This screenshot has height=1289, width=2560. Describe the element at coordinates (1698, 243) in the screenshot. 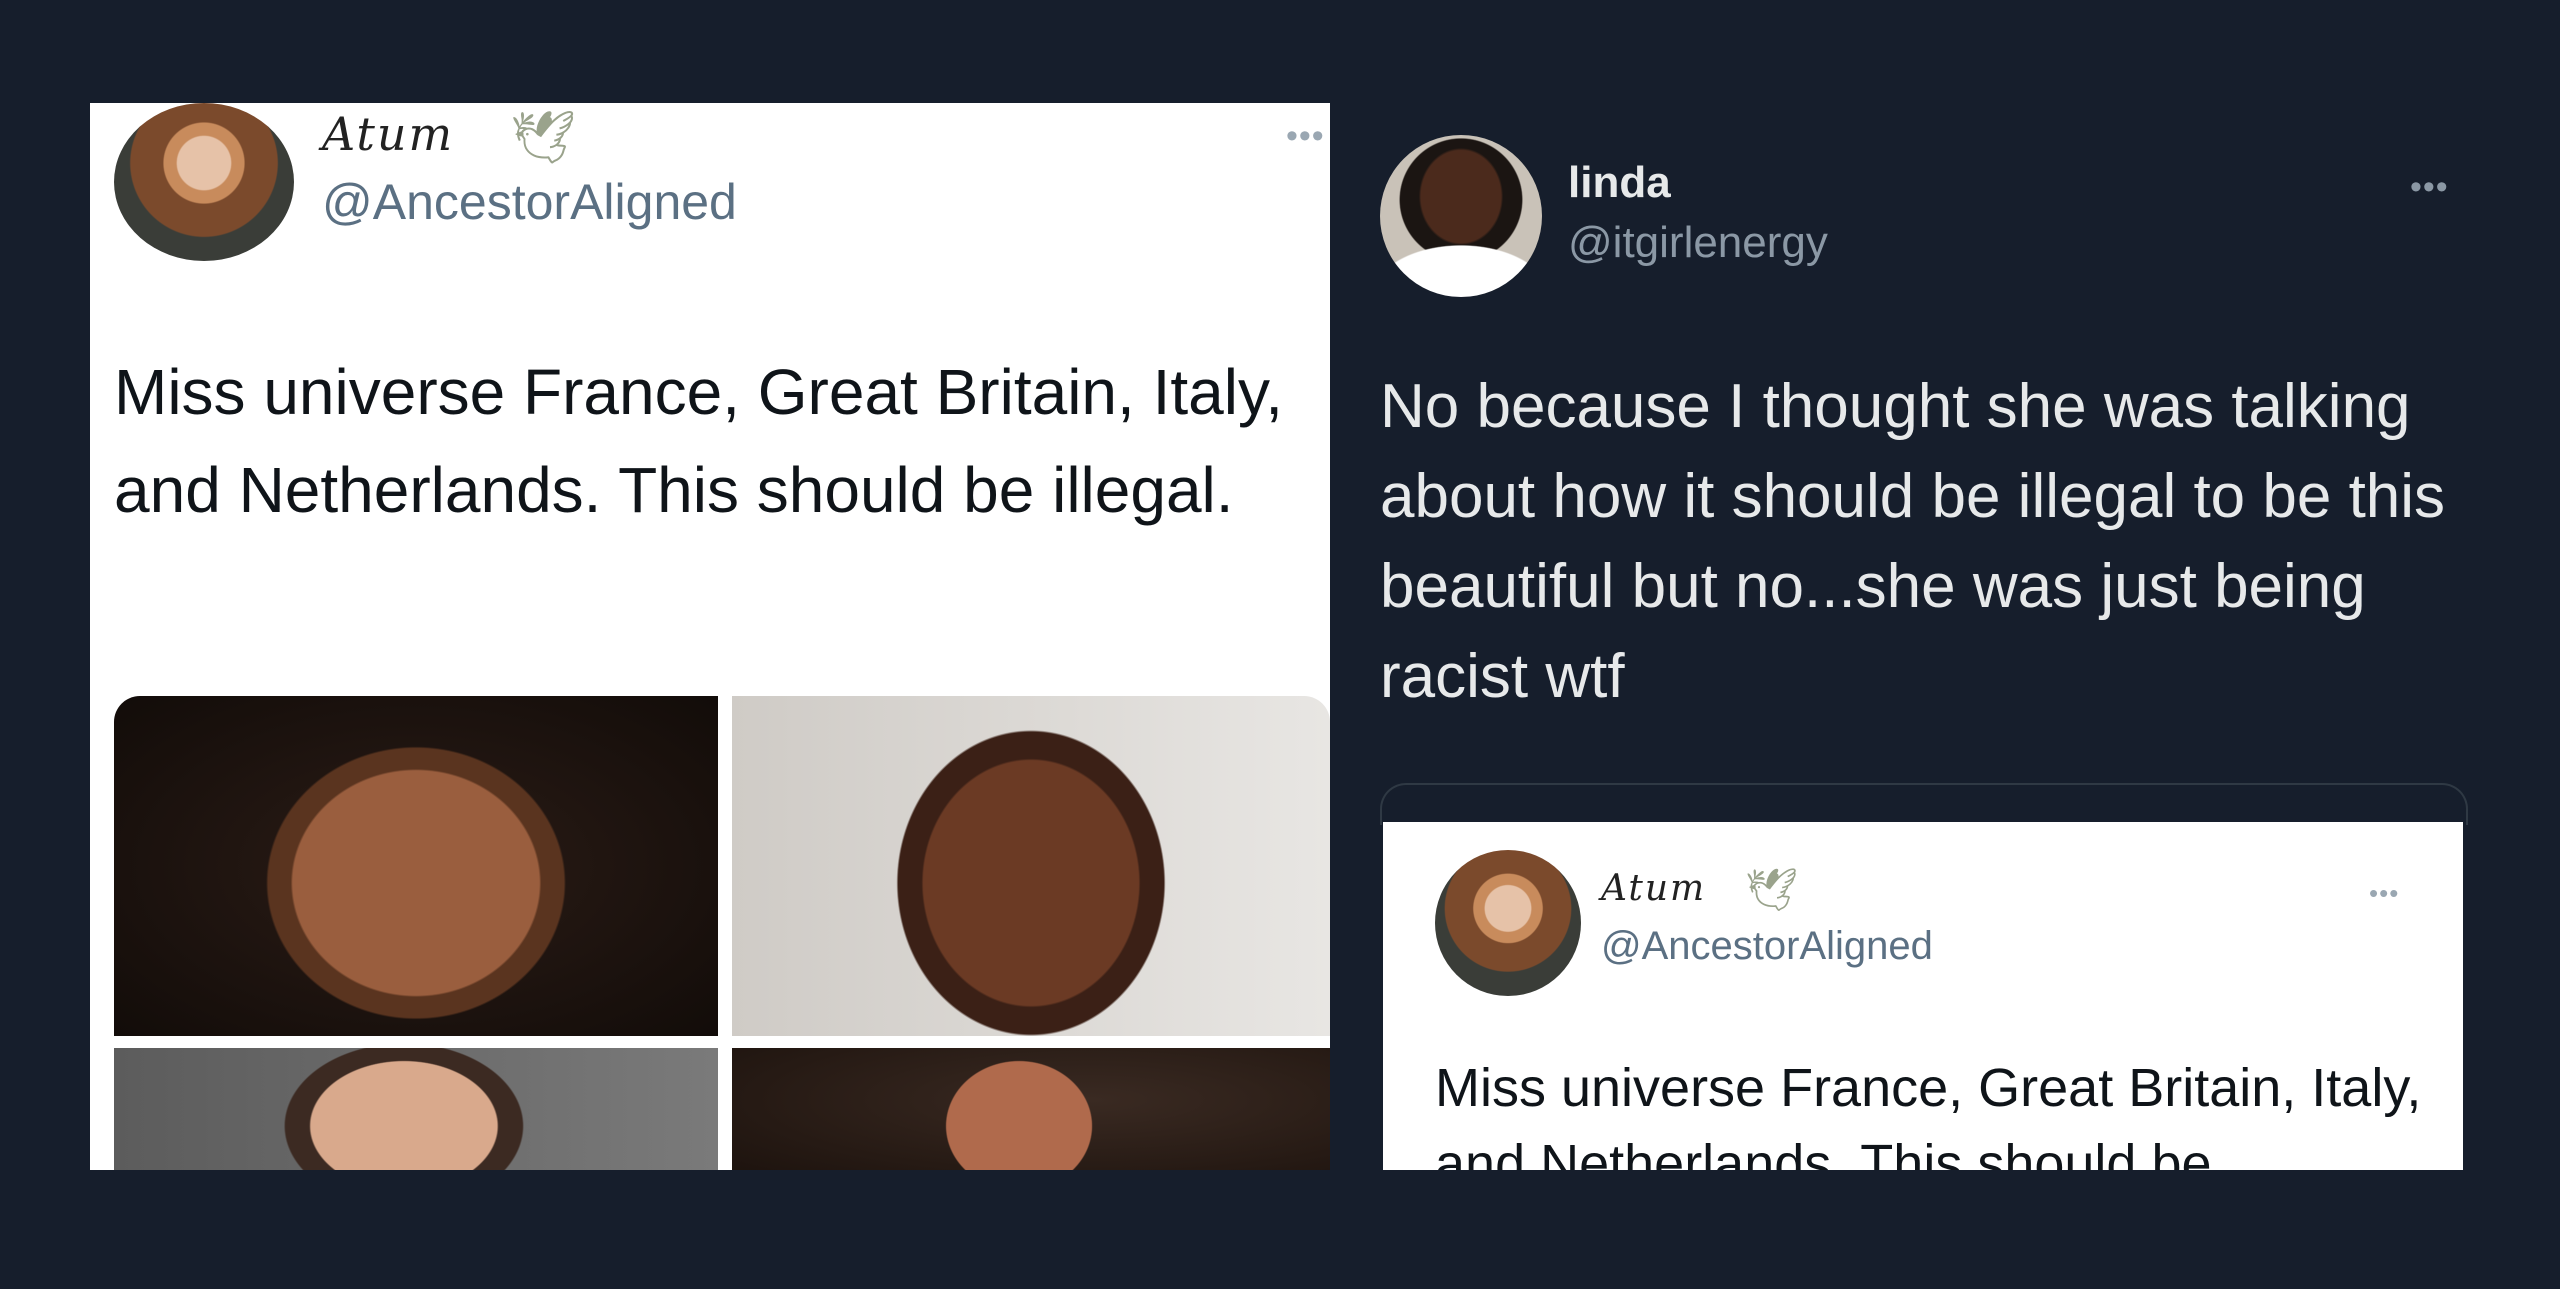

I see `user-handle: @itgirlenergy` at that location.